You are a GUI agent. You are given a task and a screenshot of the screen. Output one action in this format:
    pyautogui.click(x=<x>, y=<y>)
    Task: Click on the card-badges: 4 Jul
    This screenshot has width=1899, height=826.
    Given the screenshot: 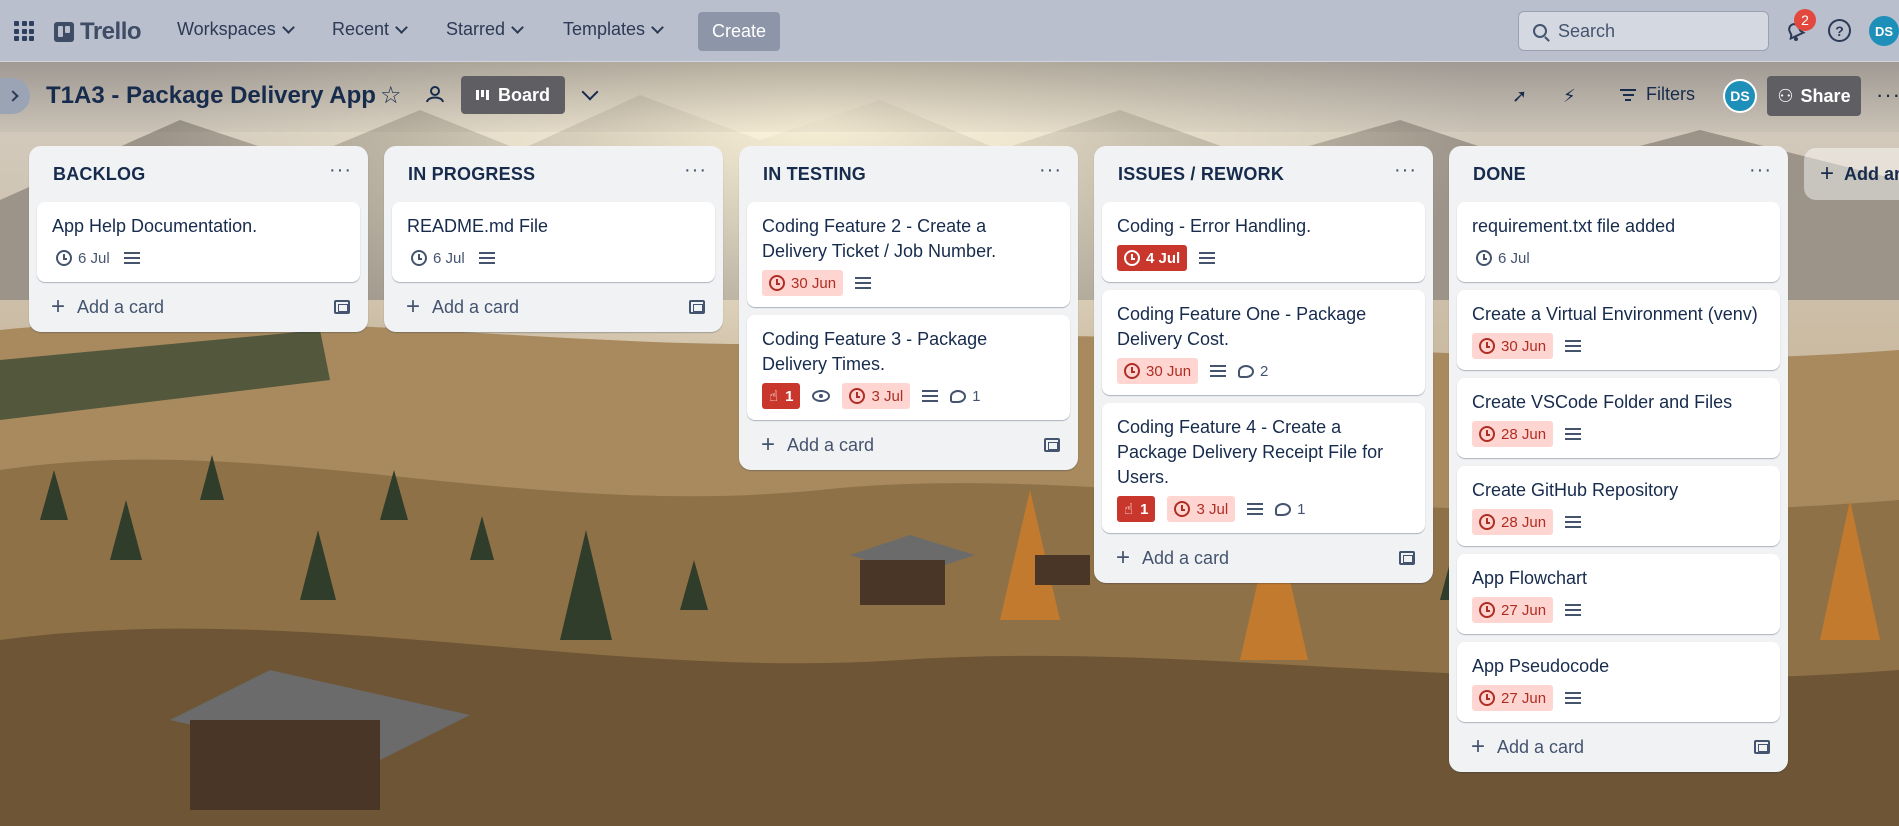 What is the action you would take?
    pyautogui.click(x=1264, y=258)
    